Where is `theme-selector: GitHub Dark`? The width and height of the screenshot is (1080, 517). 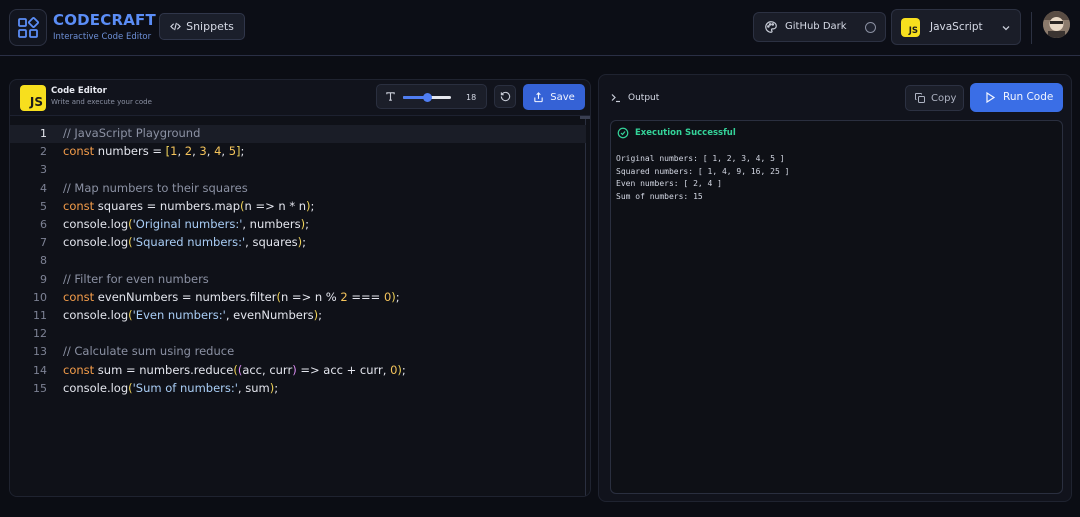 theme-selector: GitHub Dark is located at coordinates (819, 27).